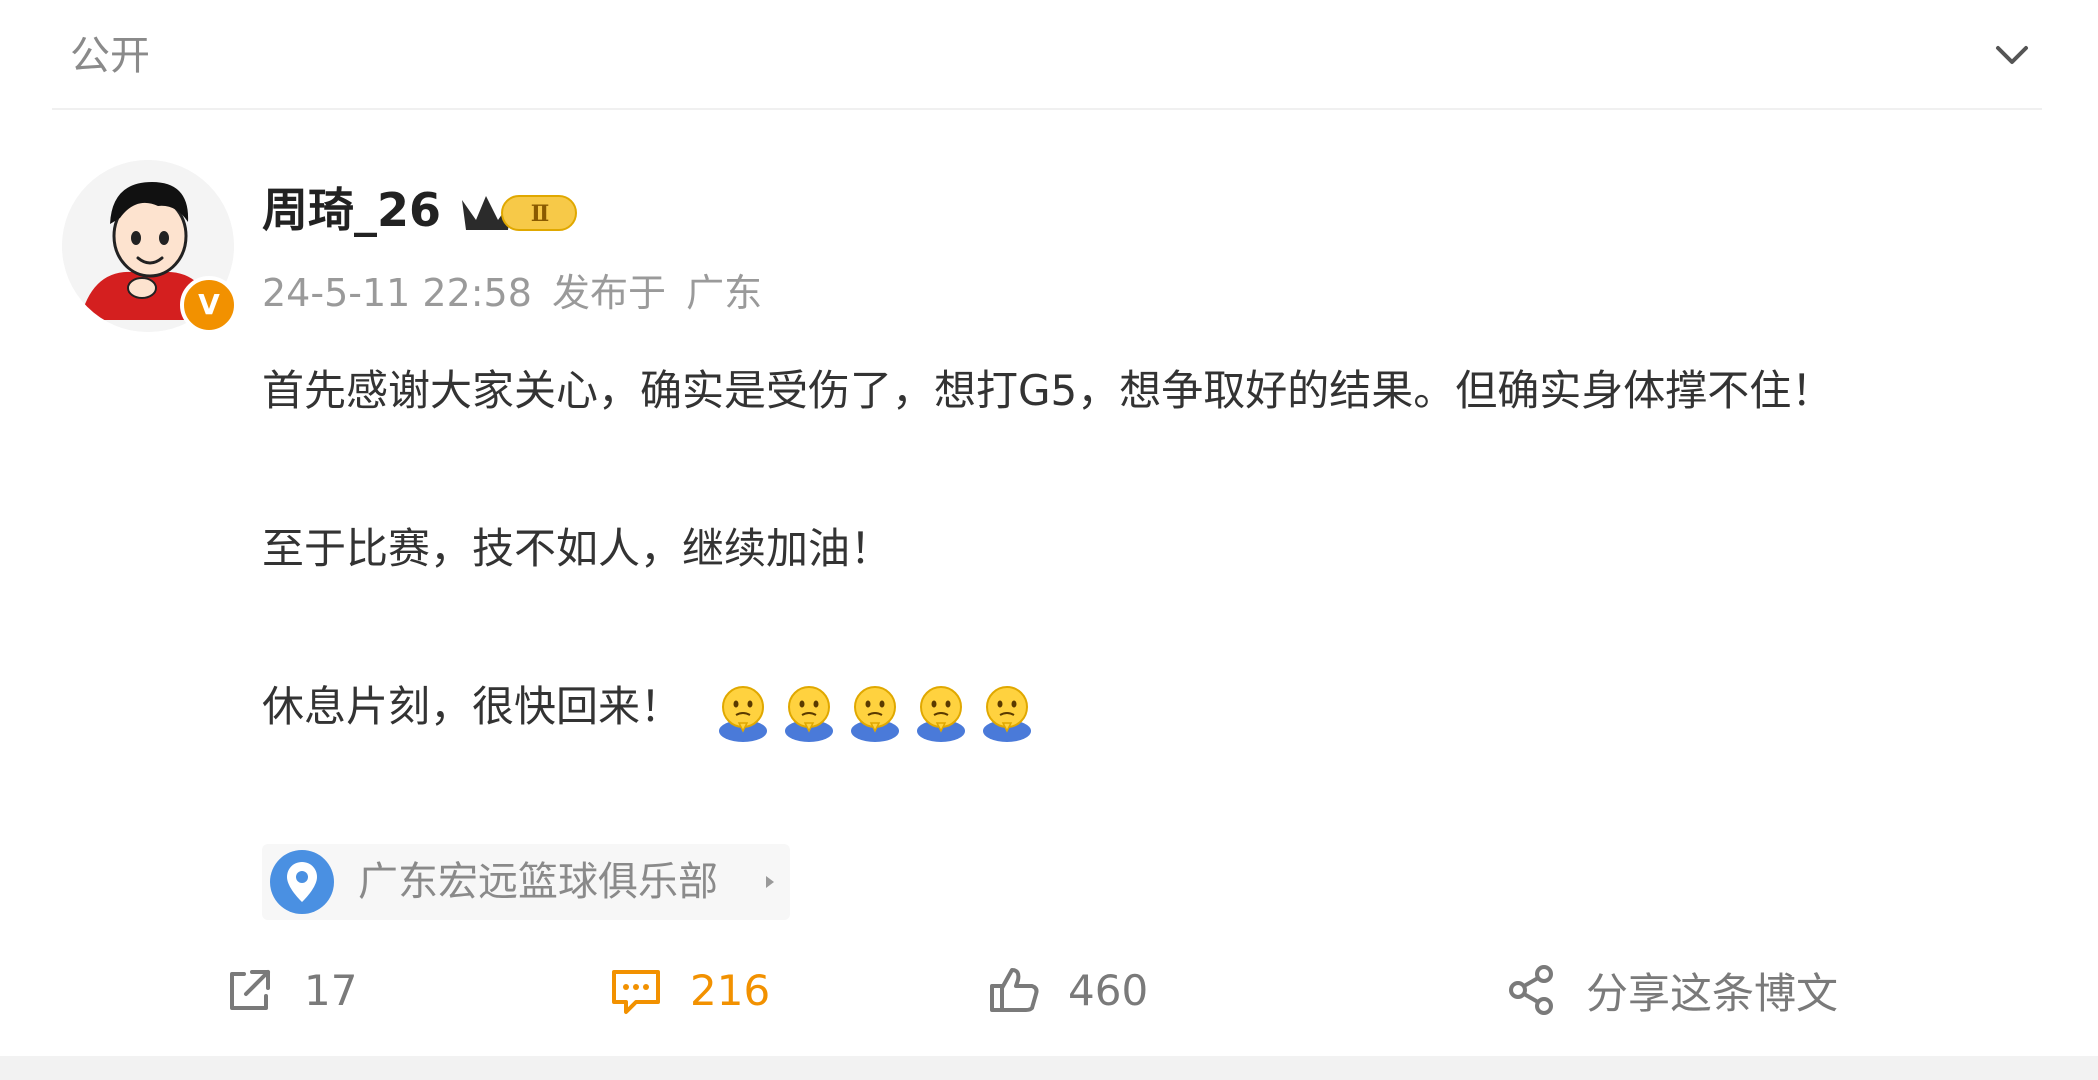  What do you see at coordinates (150, 247) in the screenshot?
I see `author-avatar: V` at bounding box center [150, 247].